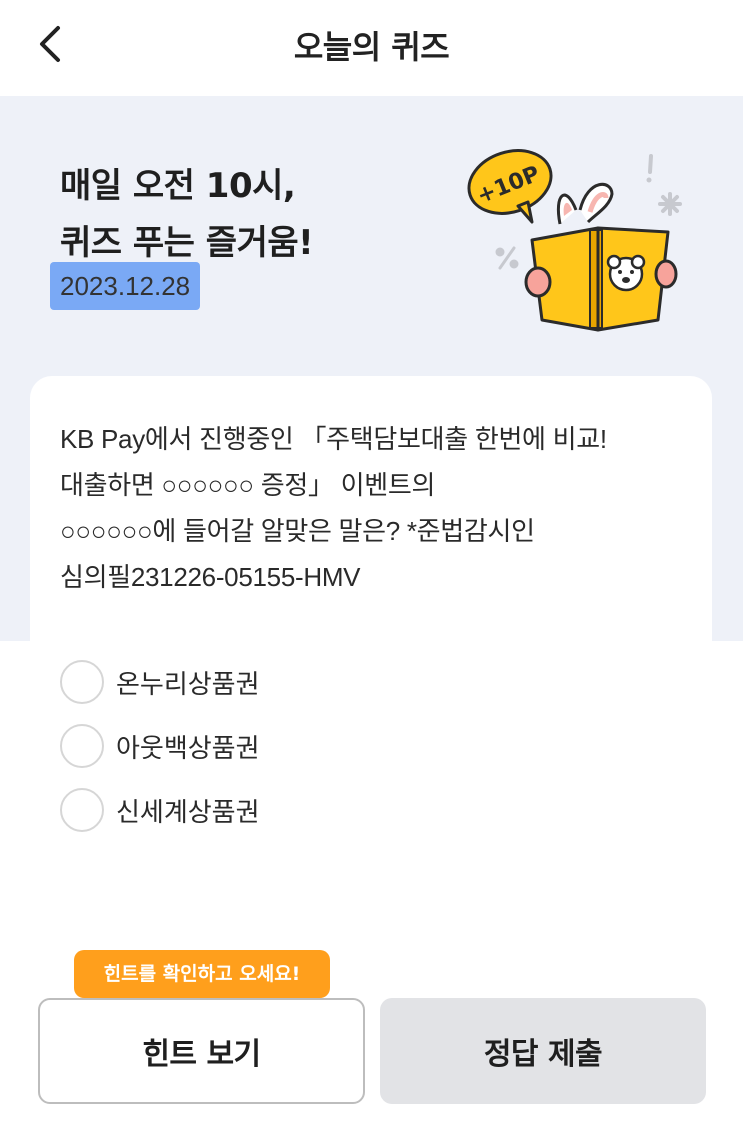 The image size is (743, 1139). I want to click on answer-options: 온누리상품권 아웃백상품권 신세계상품권, so click(160, 746).